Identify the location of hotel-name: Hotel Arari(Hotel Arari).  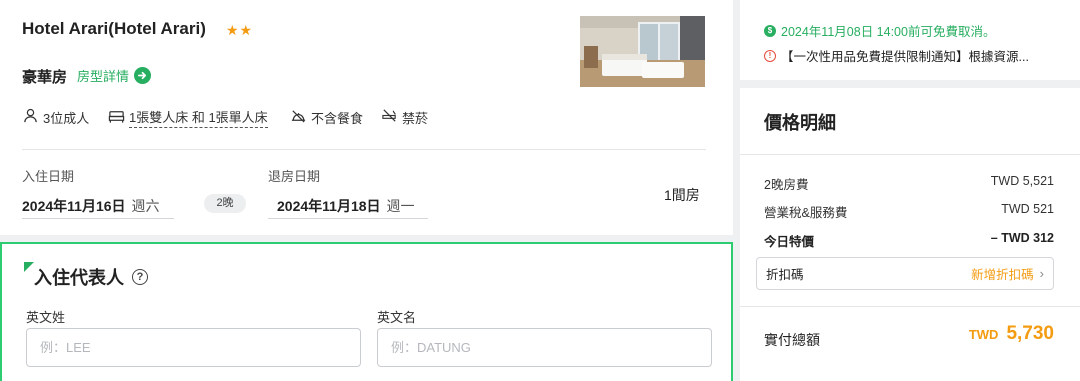
(114, 28).